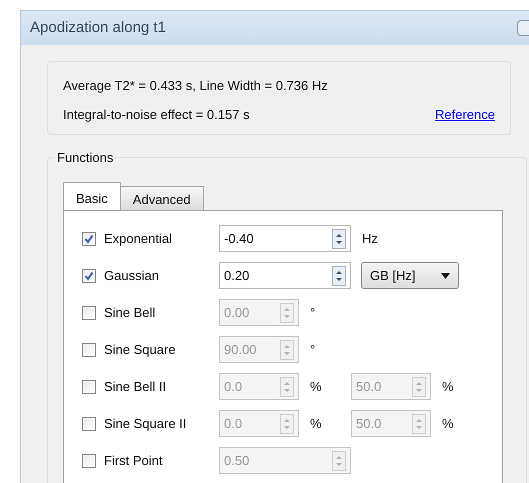 The image size is (529, 483). I want to click on function-label: Gaussian, so click(131, 275).